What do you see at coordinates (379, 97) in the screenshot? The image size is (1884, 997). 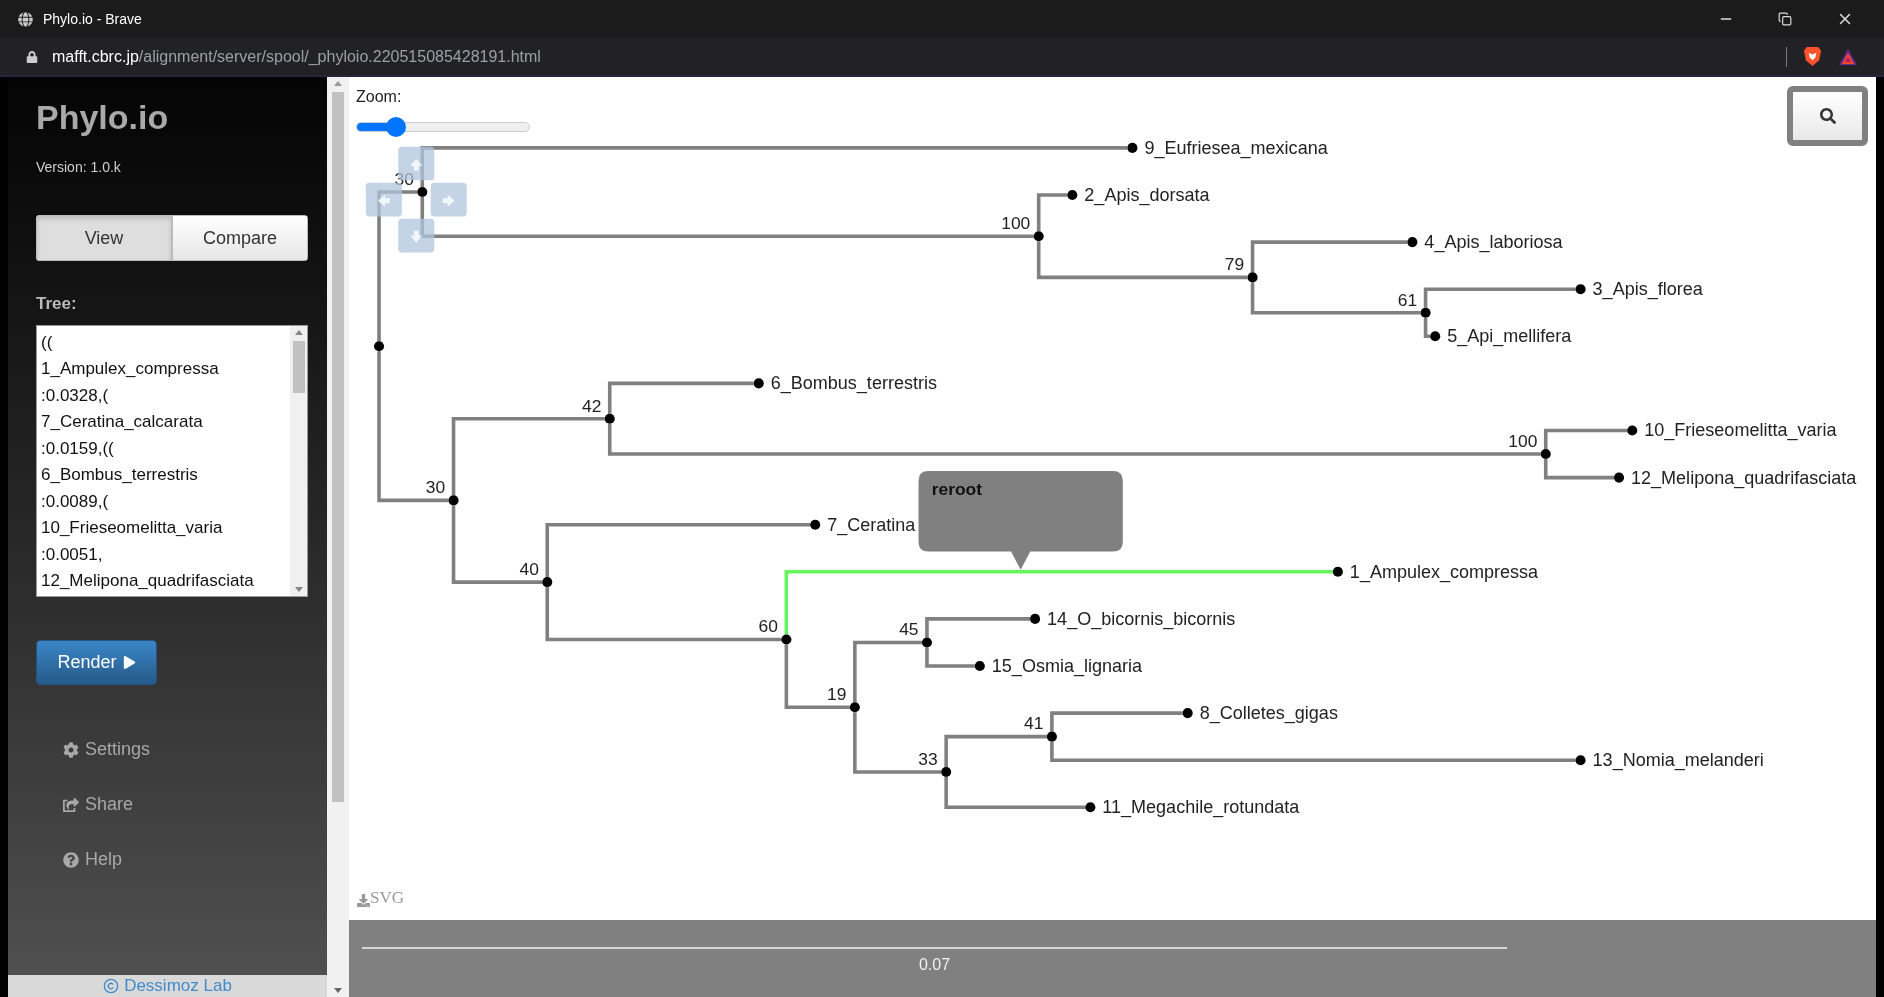 I see `zoom-label: Zoom:` at bounding box center [379, 97].